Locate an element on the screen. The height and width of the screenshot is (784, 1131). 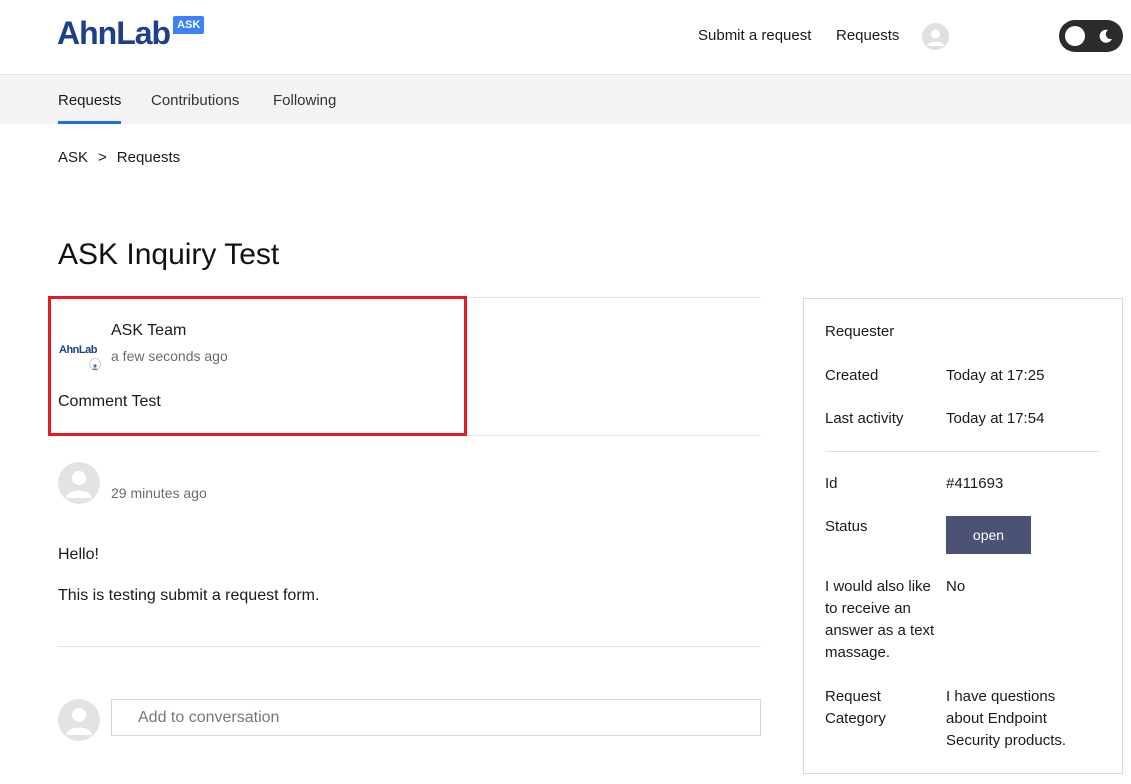
add-to-conversation-input is located at coordinates (436, 717).